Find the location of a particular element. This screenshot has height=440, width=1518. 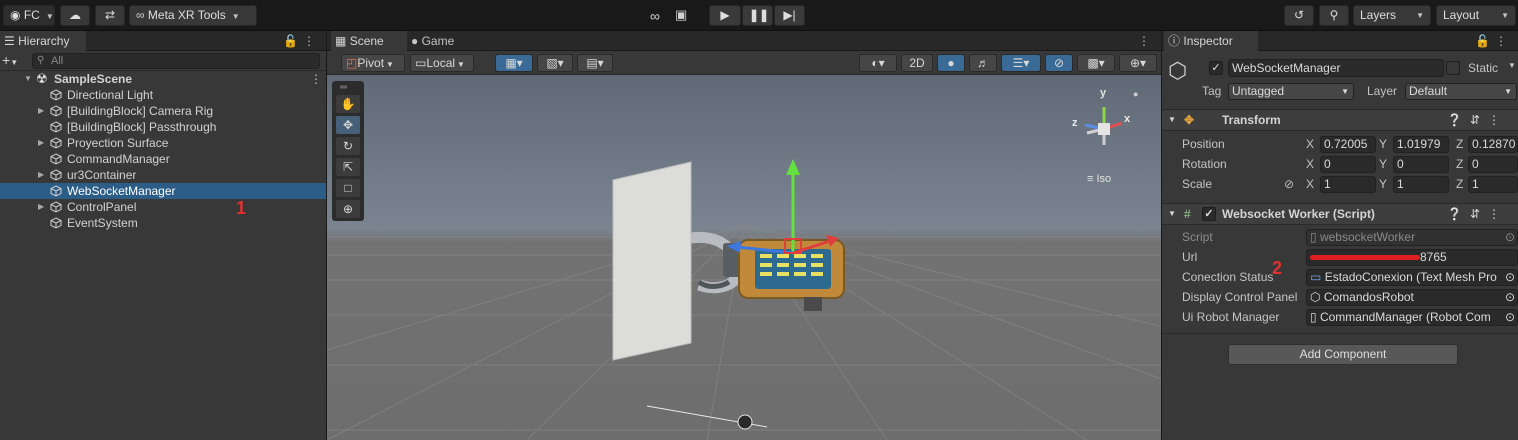

hierarchy-item: ▶ ur3Container is located at coordinates (163, 175).